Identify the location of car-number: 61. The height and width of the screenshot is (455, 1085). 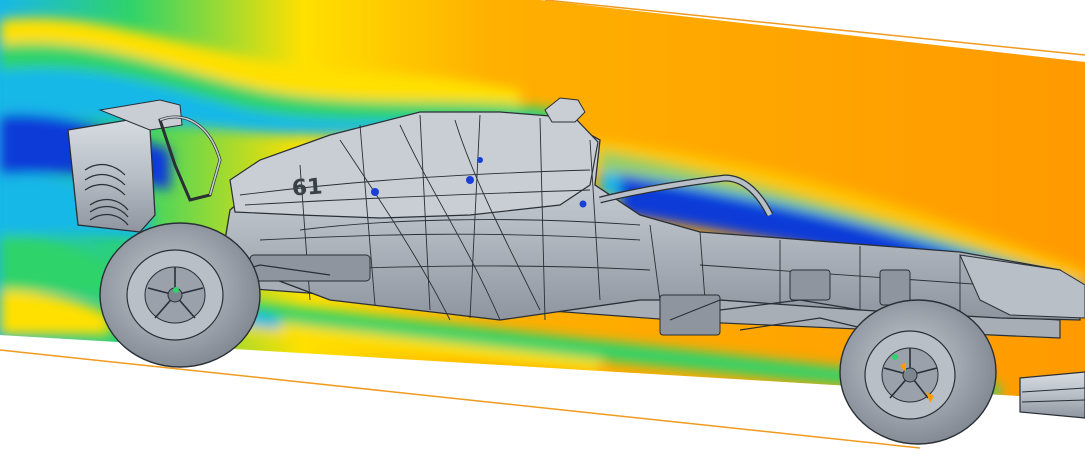
(307, 187).